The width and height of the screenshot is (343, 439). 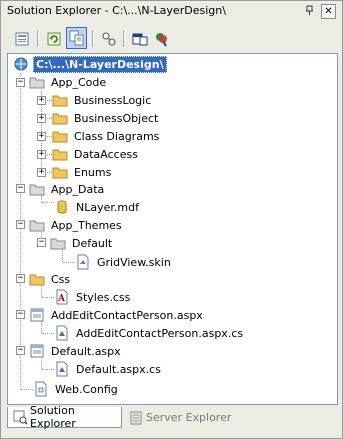 I want to click on server-explorer-icon, so click(x=136, y=418).